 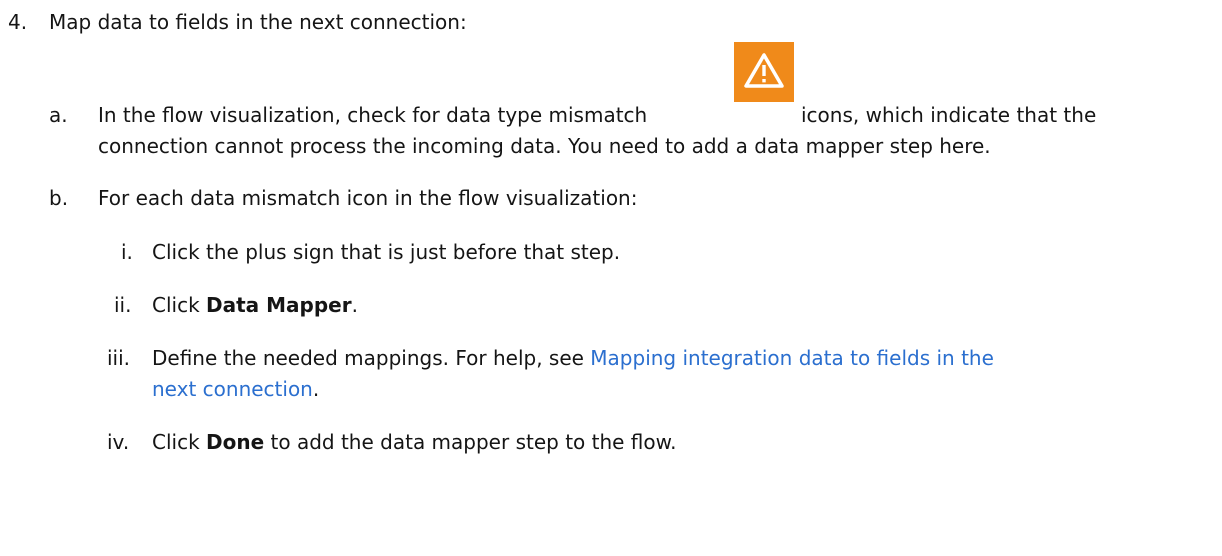 I want to click on substep-b-iii-suffix: ., so click(x=316, y=389).